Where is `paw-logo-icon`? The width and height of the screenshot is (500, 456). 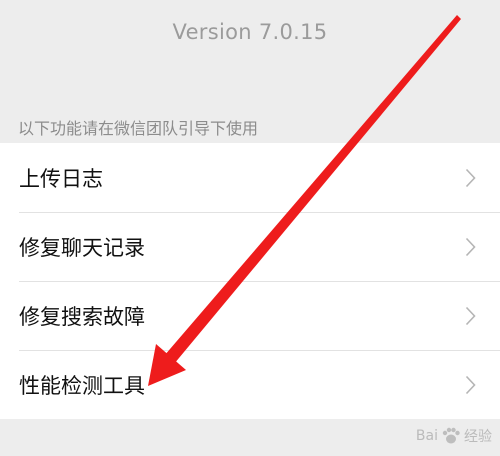 paw-logo-icon is located at coordinates (451, 435).